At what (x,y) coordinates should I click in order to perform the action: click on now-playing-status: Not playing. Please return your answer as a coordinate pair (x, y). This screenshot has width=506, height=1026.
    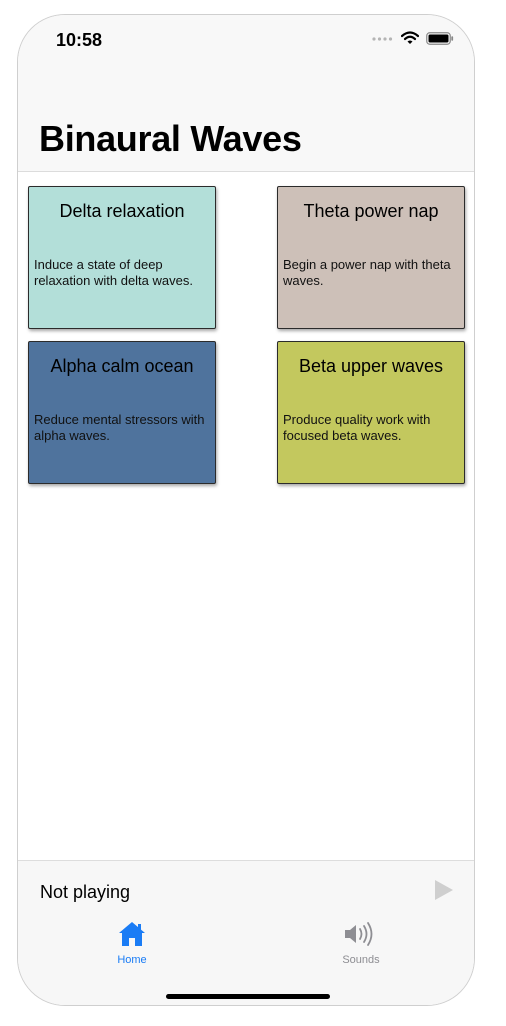
    Looking at the image, I should click on (85, 892).